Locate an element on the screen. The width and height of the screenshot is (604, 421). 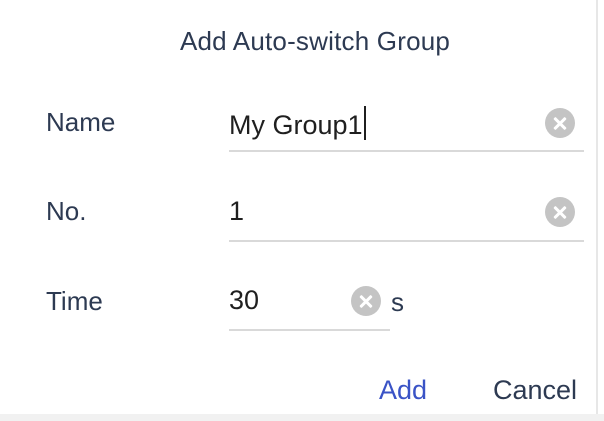
clear-time-icon is located at coordinates (366, 301).